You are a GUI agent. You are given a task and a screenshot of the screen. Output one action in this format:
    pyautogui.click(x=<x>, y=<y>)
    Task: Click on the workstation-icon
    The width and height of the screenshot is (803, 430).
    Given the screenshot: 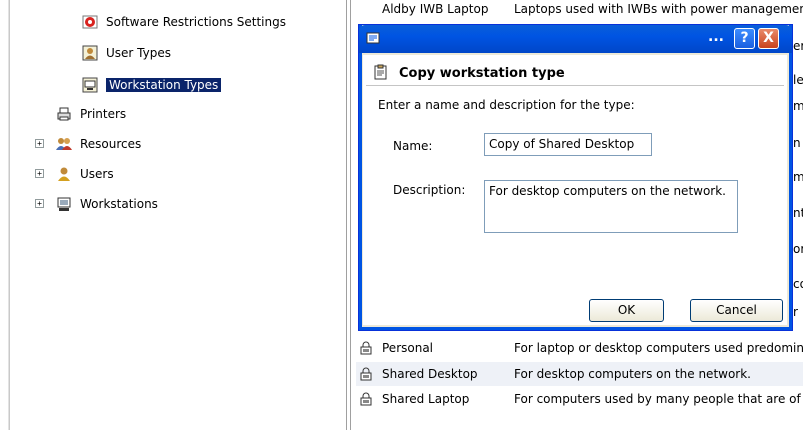 What is the action you would take?
    pyautogui.click(x=90, y=85)
    